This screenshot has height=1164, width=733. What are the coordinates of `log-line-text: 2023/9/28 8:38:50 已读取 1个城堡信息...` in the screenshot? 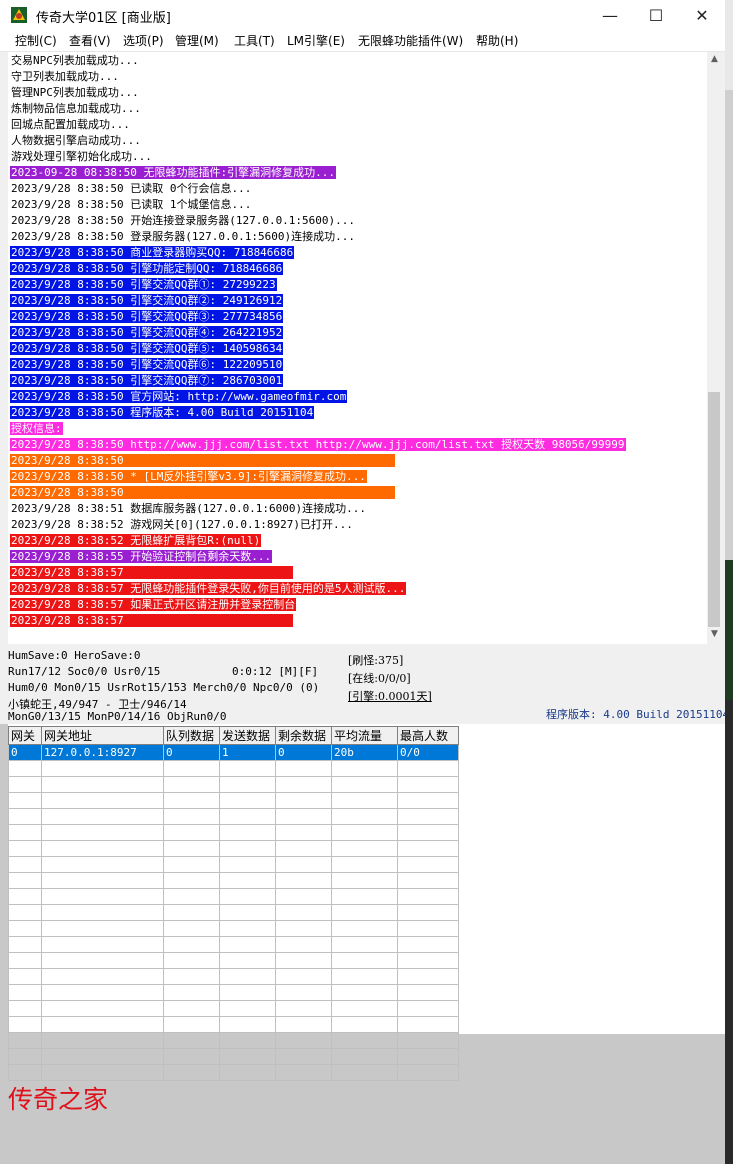 It's located at (131, 204).